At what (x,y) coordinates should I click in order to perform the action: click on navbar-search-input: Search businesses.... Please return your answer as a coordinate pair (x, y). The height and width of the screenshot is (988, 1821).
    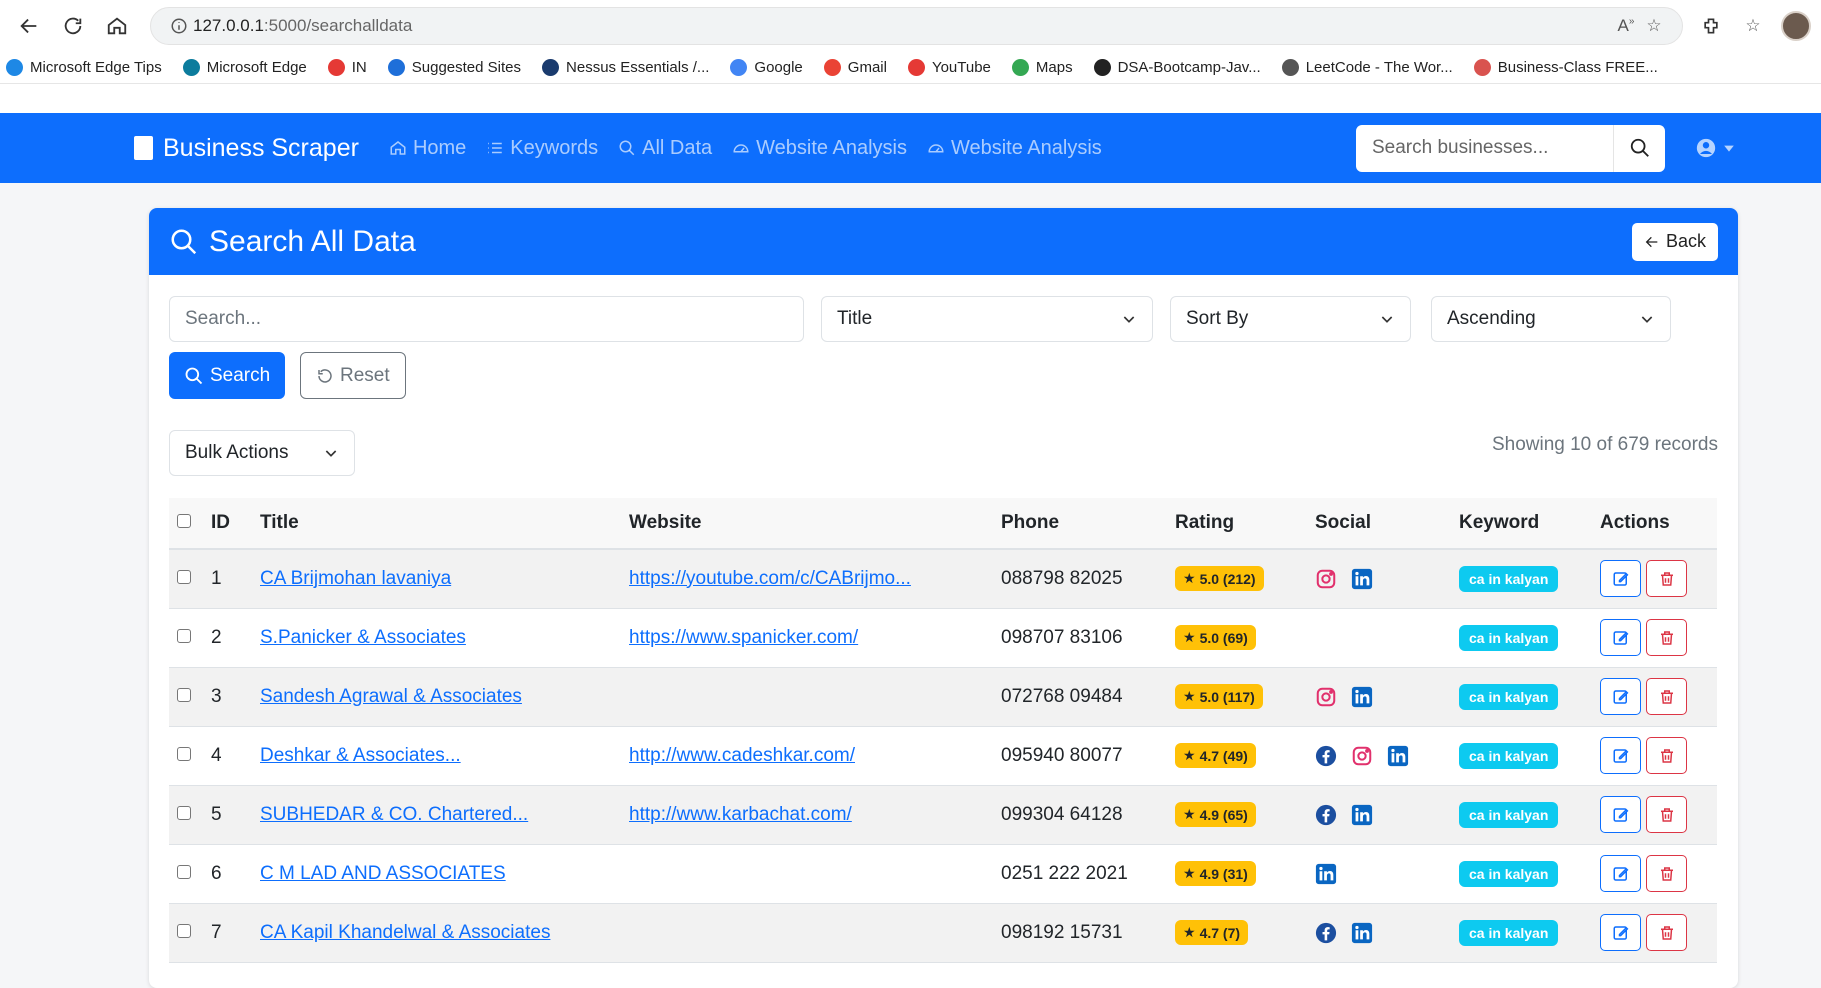
    Looking at the image, I should click on (1484, 148).